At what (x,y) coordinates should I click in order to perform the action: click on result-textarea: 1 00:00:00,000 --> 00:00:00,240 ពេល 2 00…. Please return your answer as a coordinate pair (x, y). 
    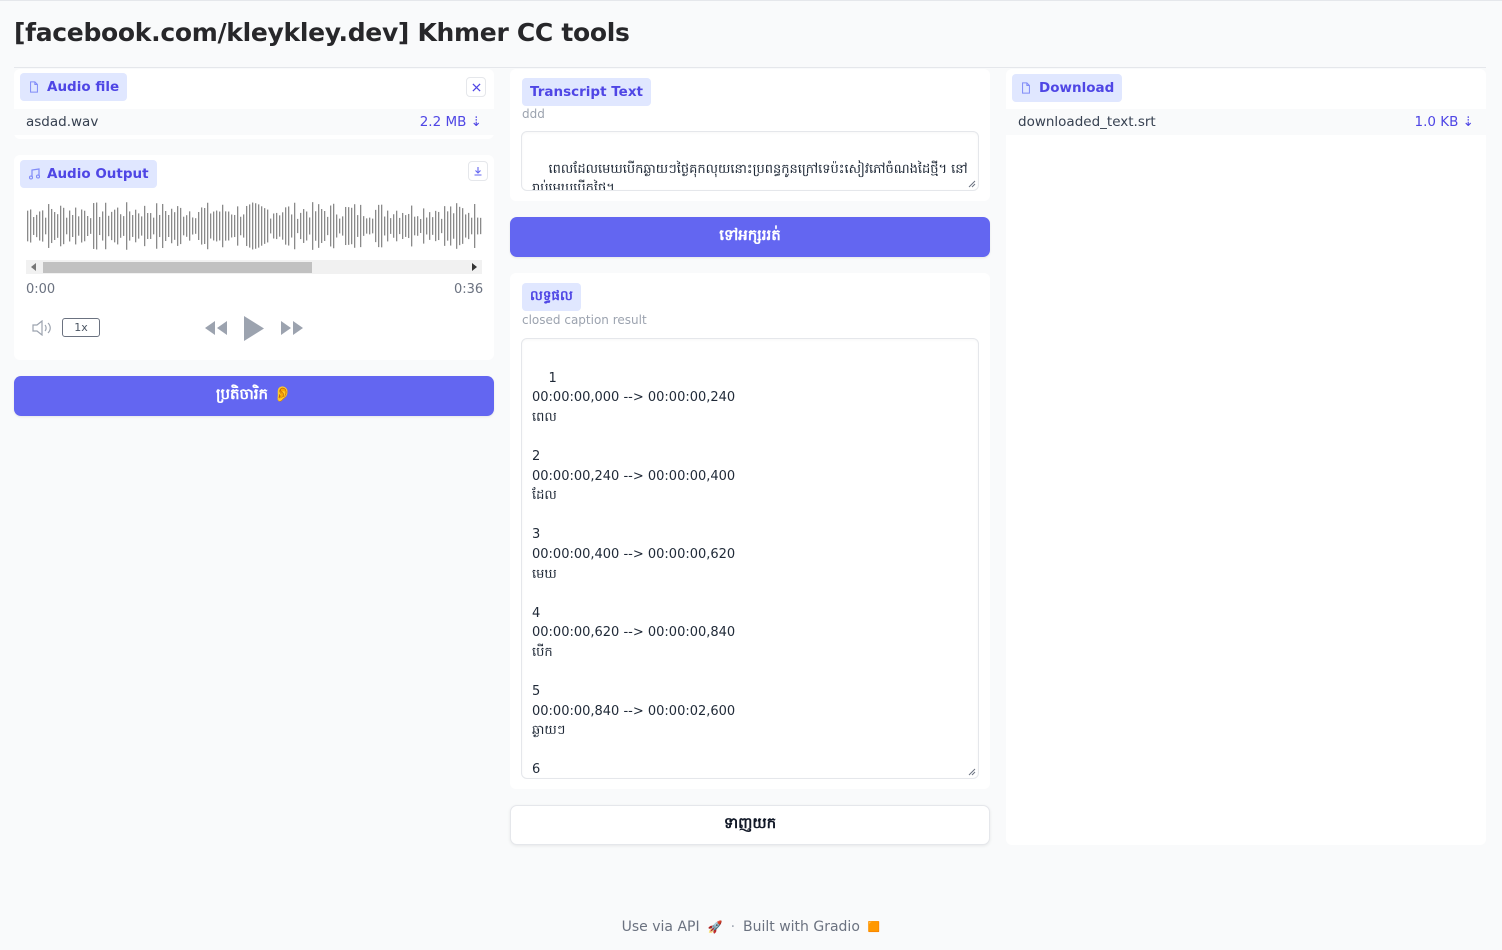
    Looking at the image, I should click on (750, 558).